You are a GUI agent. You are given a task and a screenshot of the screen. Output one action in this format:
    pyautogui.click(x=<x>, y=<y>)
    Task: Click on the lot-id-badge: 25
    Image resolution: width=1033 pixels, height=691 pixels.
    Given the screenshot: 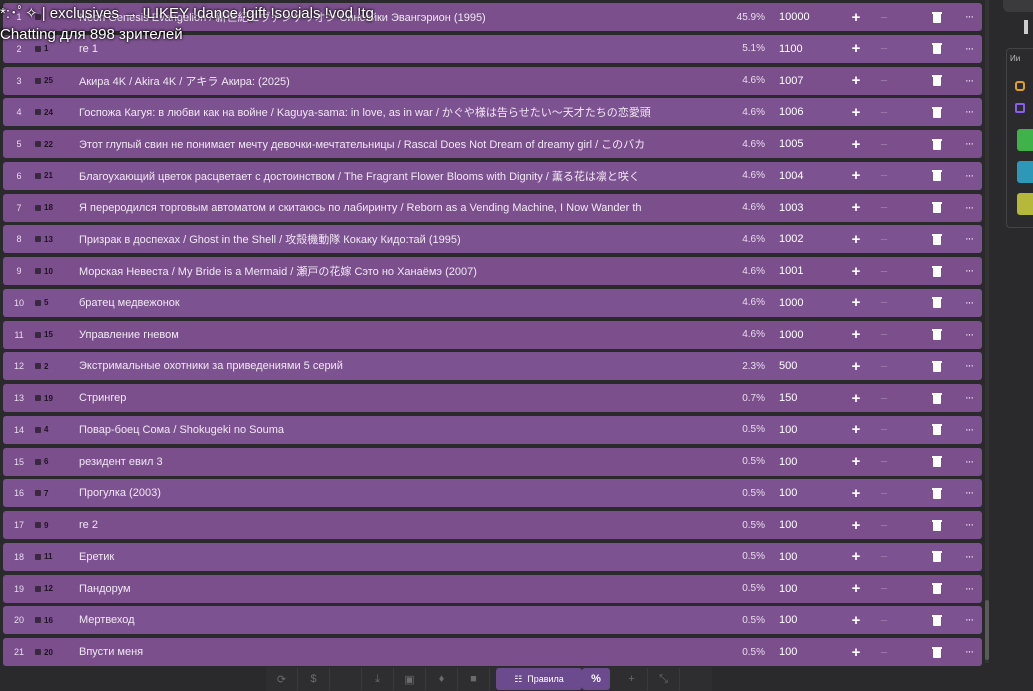 What is the action you would take?
    pyautogui.click(x=55, y=80)
    